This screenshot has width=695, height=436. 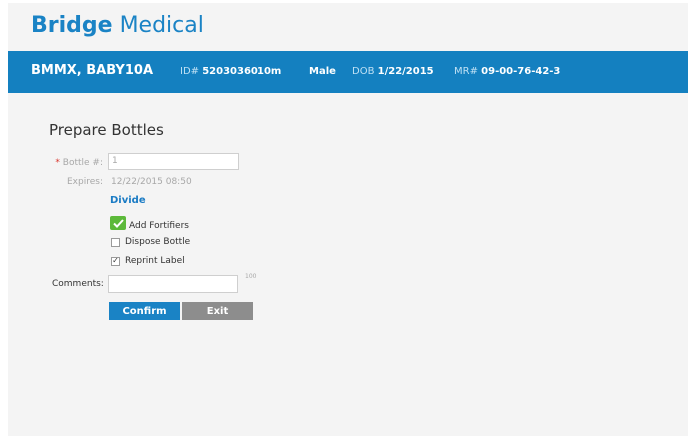 I want to click on required-mark: *, so click(x=57, y=163).